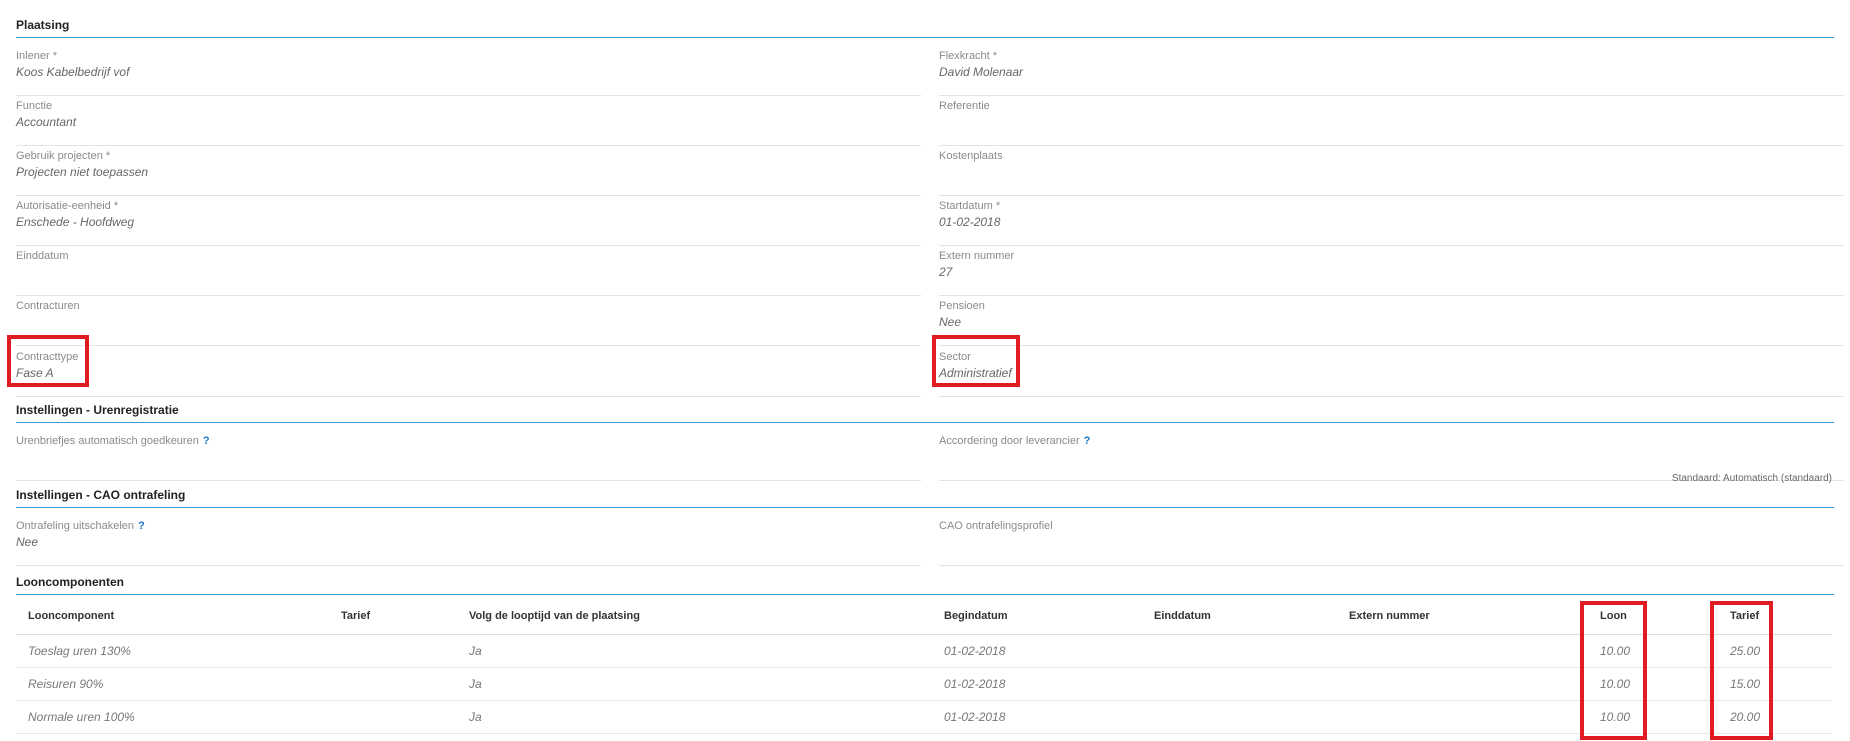  I want to click on field-functie: Functie Accountant, so click(468, 123).